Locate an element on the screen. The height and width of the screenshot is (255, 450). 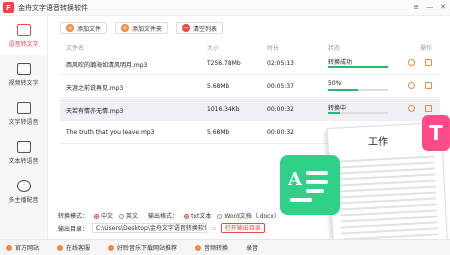
sidebar: 语音转文字 视频转文字 文字转语音 文本转语音 多主播配音 is located at coordinates (24, 127).